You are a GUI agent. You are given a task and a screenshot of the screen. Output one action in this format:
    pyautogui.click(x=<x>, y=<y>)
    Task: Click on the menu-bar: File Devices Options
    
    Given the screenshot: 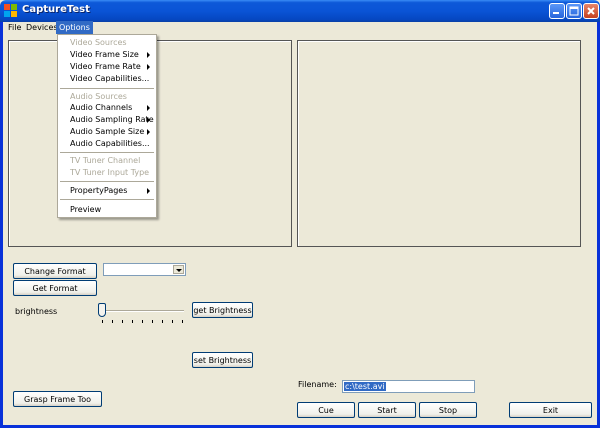 What is the action you would take?
    pyautogui.click(x=300, y=28)
    